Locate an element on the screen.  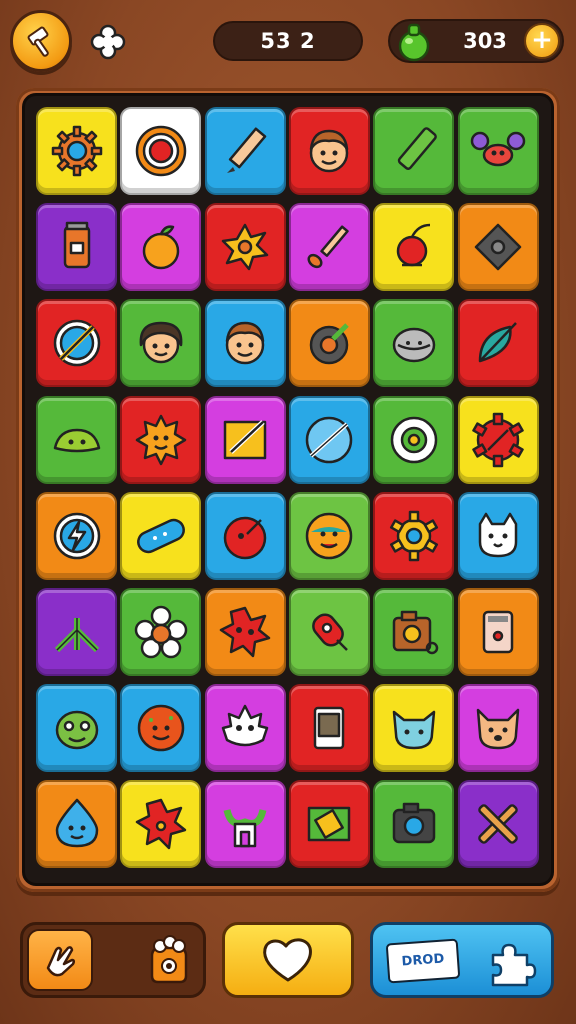
bag-button is located at coordinates (169, 960).